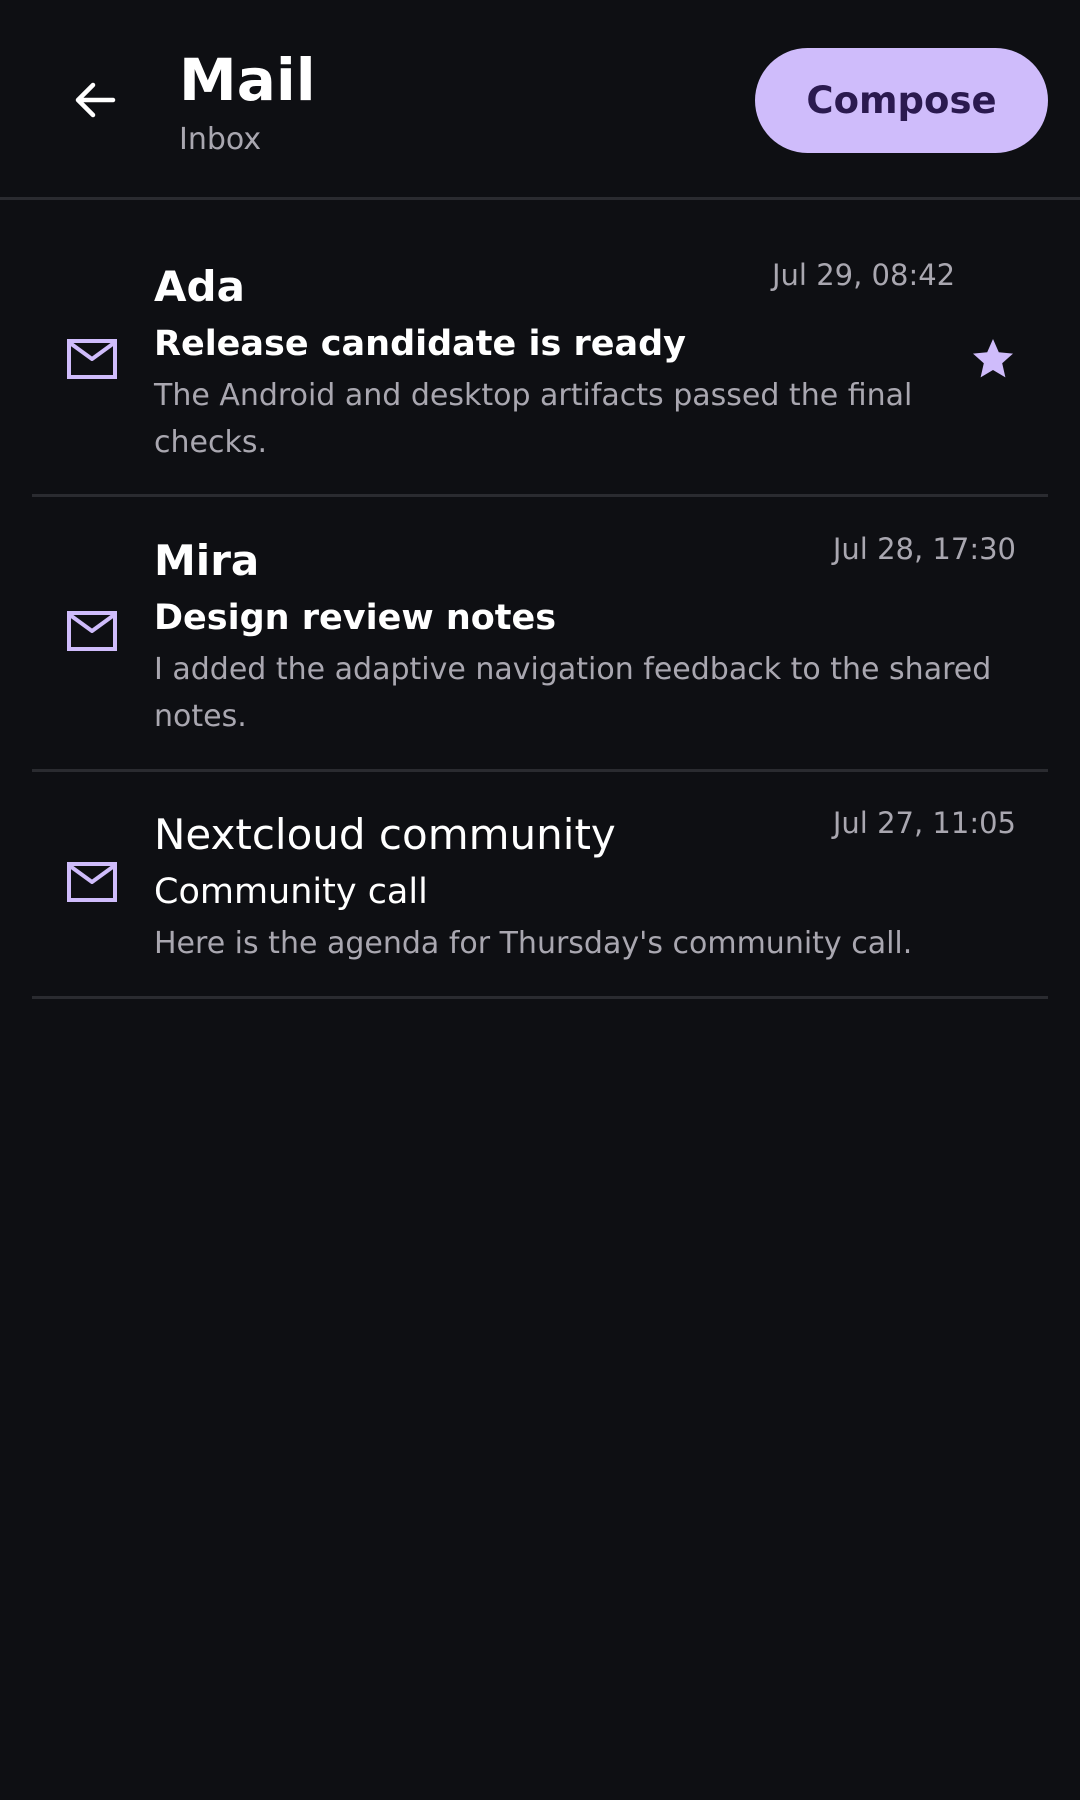  What do you see at coordinates (924, 823) in the screenshot?
I see `message-date: Jul 27, 11:05` at bounding box center [924, 823].